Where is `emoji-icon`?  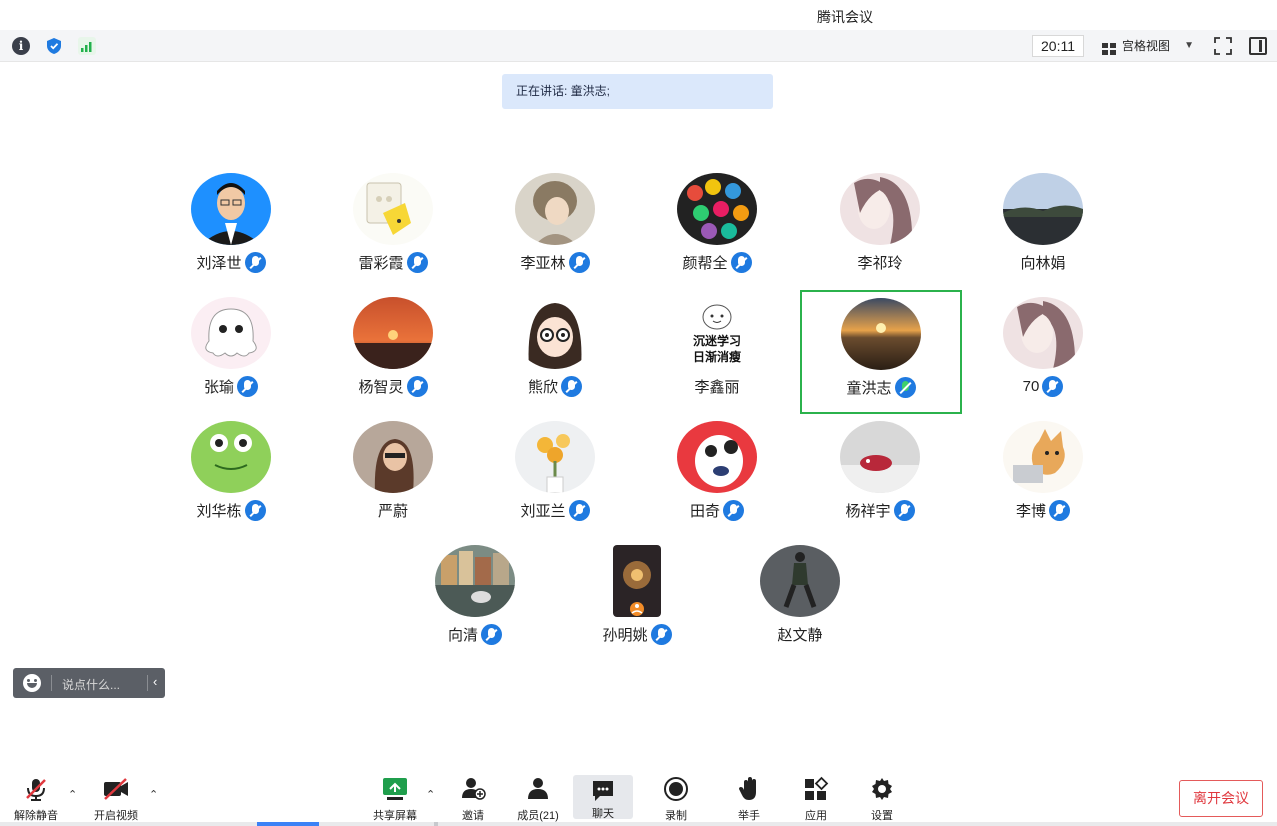
emoji-icon is located at coordinates (32, 683).